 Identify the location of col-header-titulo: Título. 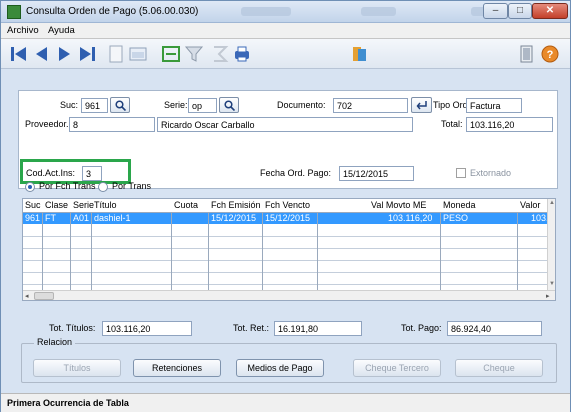
(105, 205).